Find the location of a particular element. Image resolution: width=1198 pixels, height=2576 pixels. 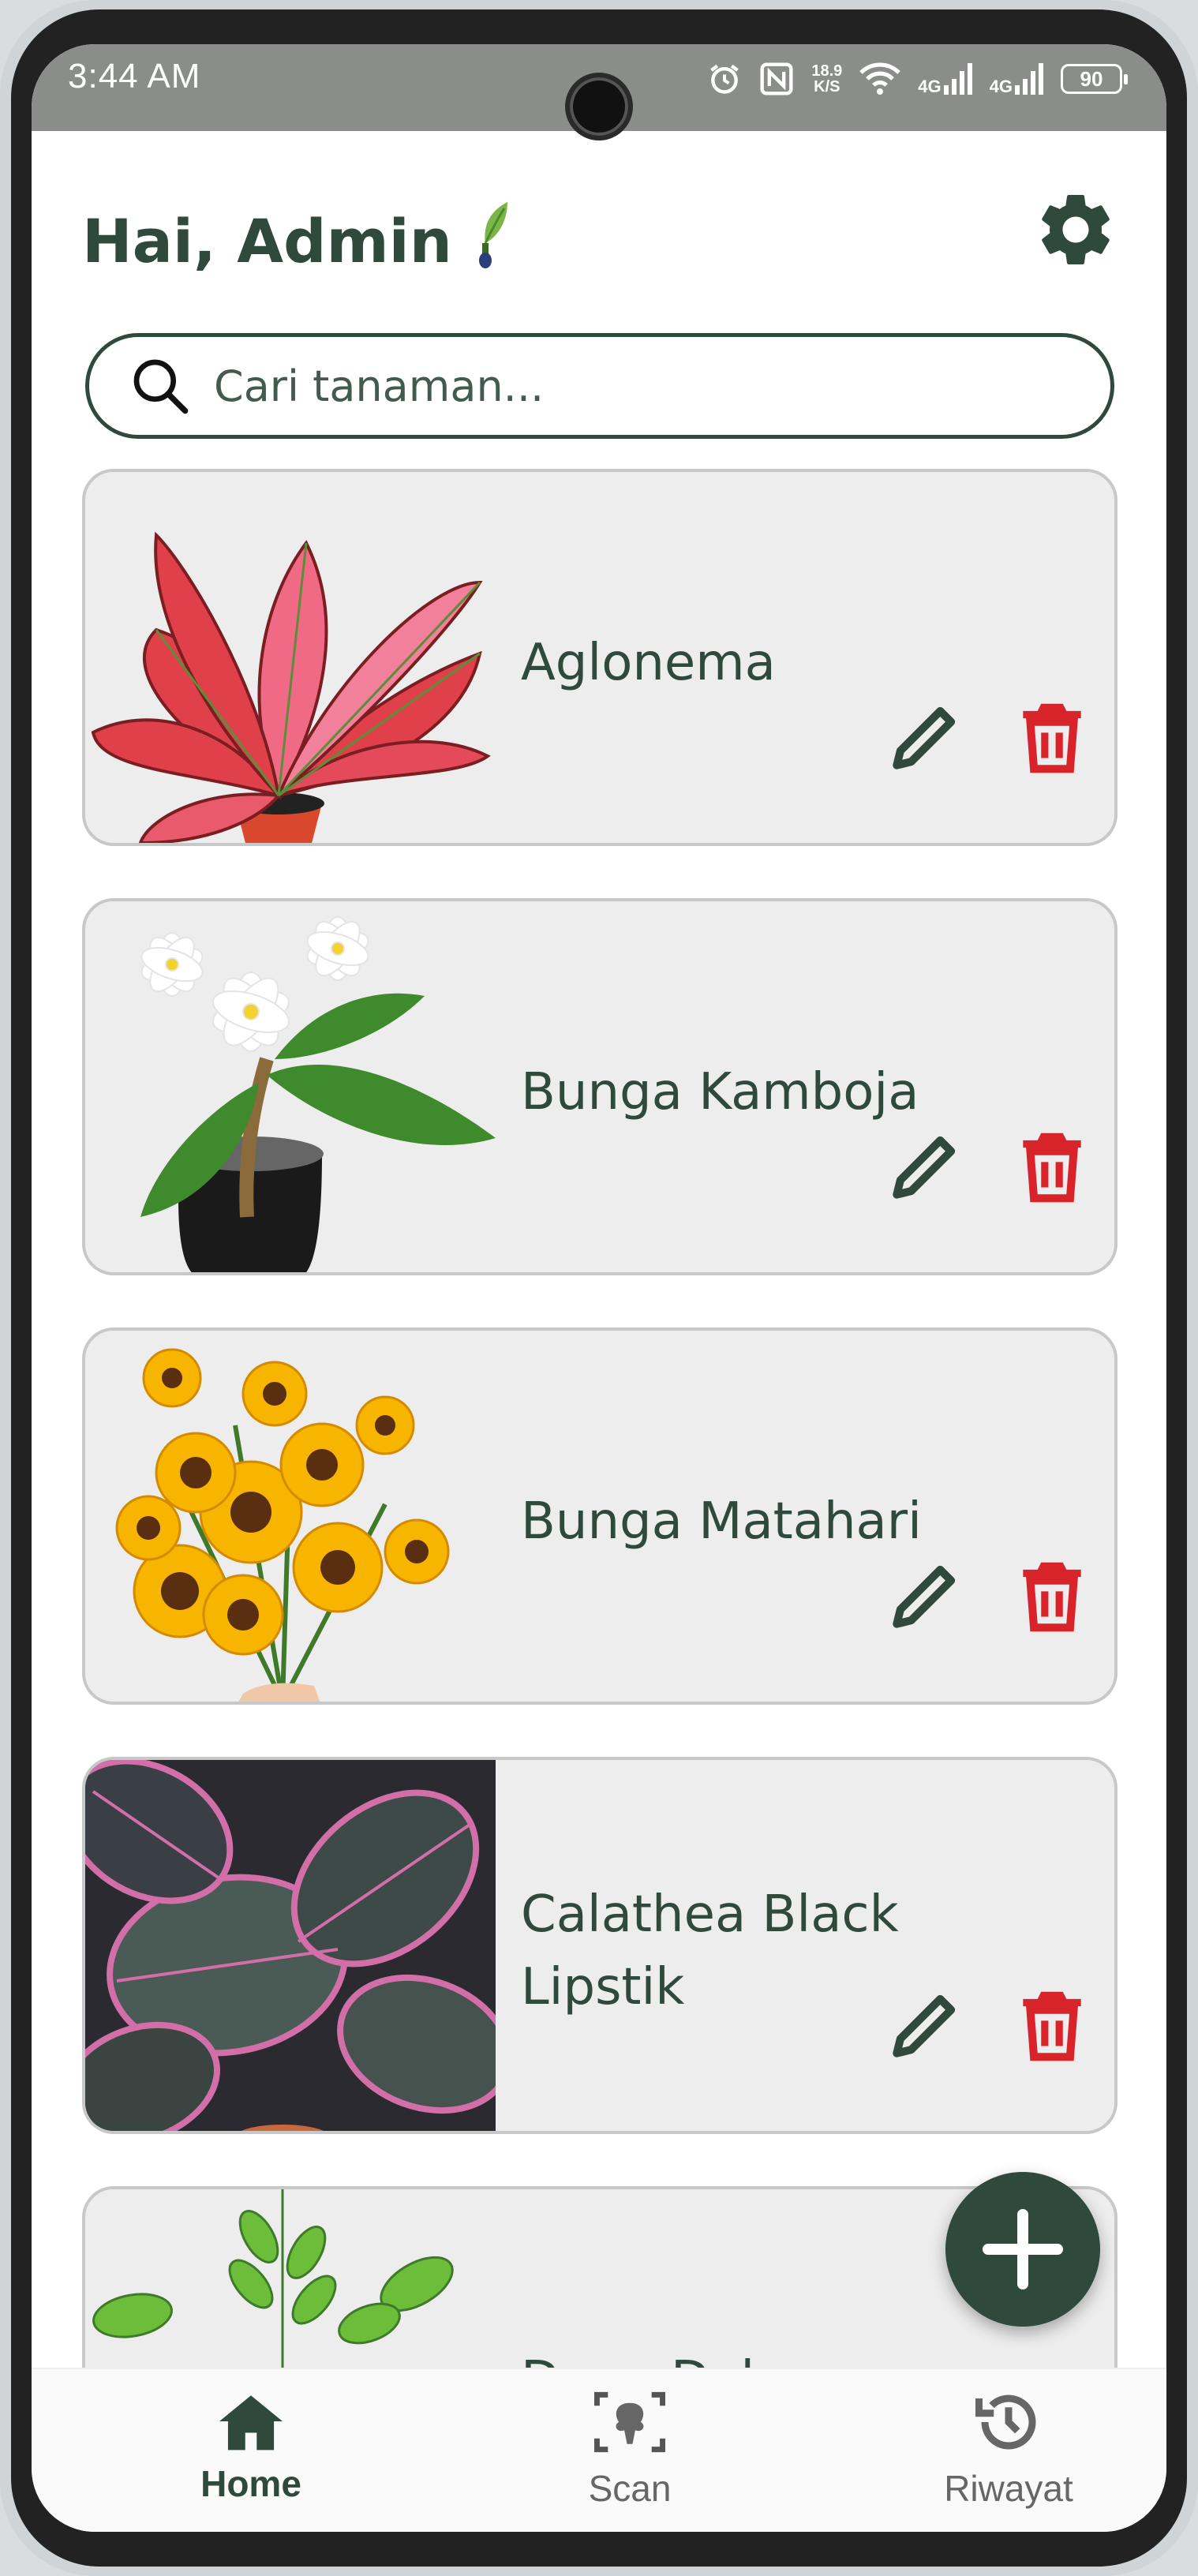

home-icon is located at coordinates (251, 2423).